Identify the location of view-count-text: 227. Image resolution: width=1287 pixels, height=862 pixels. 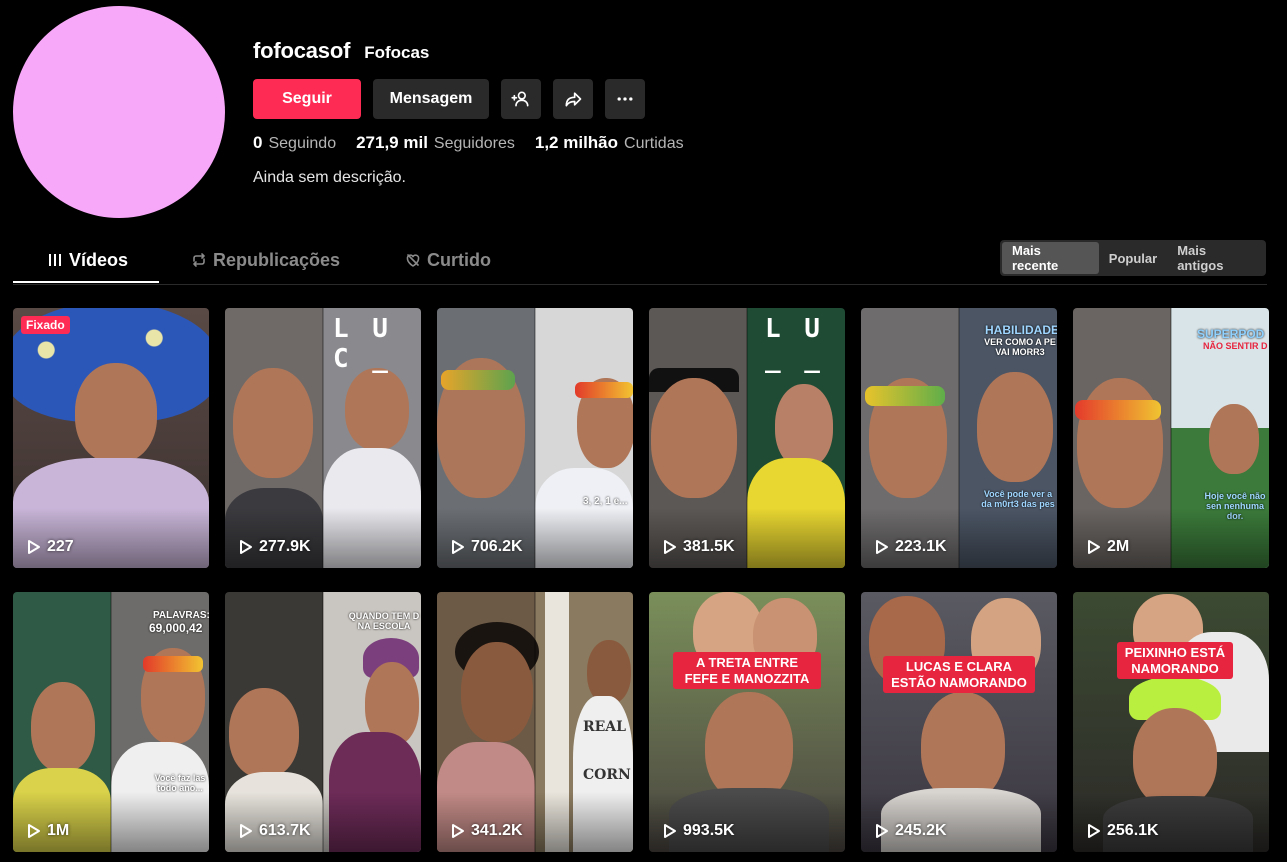
(60, 546).